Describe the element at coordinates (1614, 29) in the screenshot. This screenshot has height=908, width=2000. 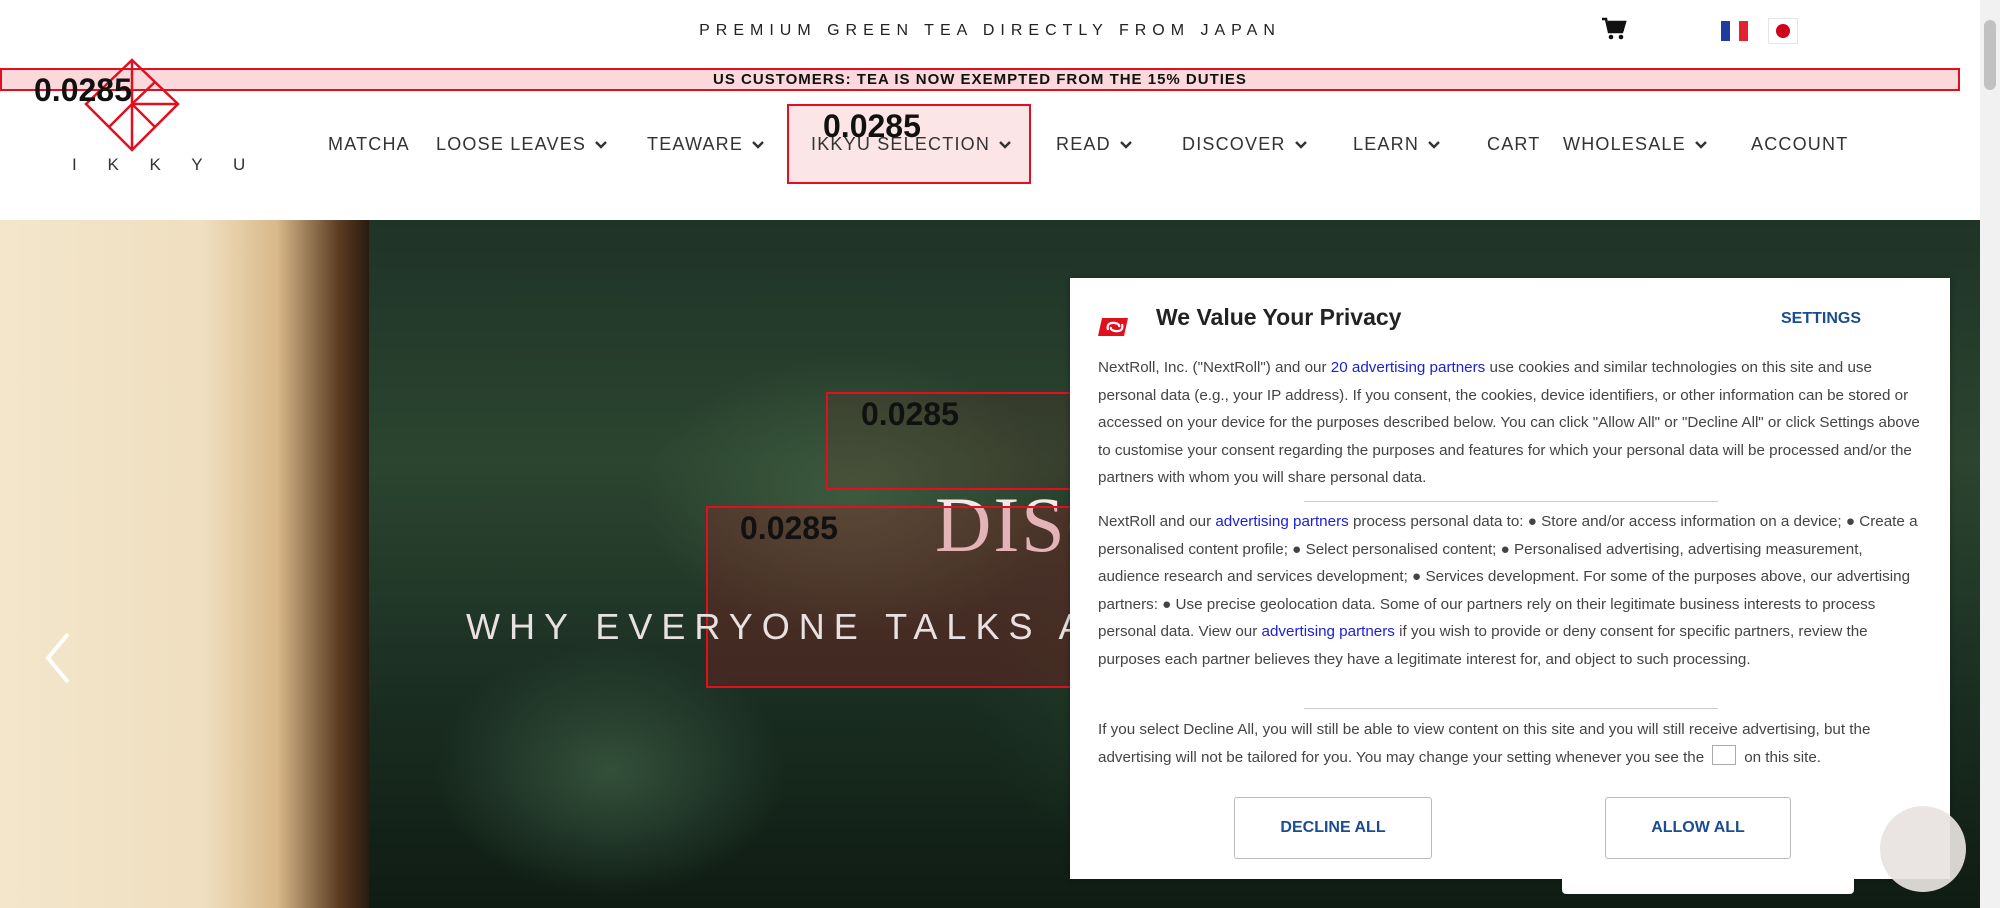
I see `cart-icon` at that location.